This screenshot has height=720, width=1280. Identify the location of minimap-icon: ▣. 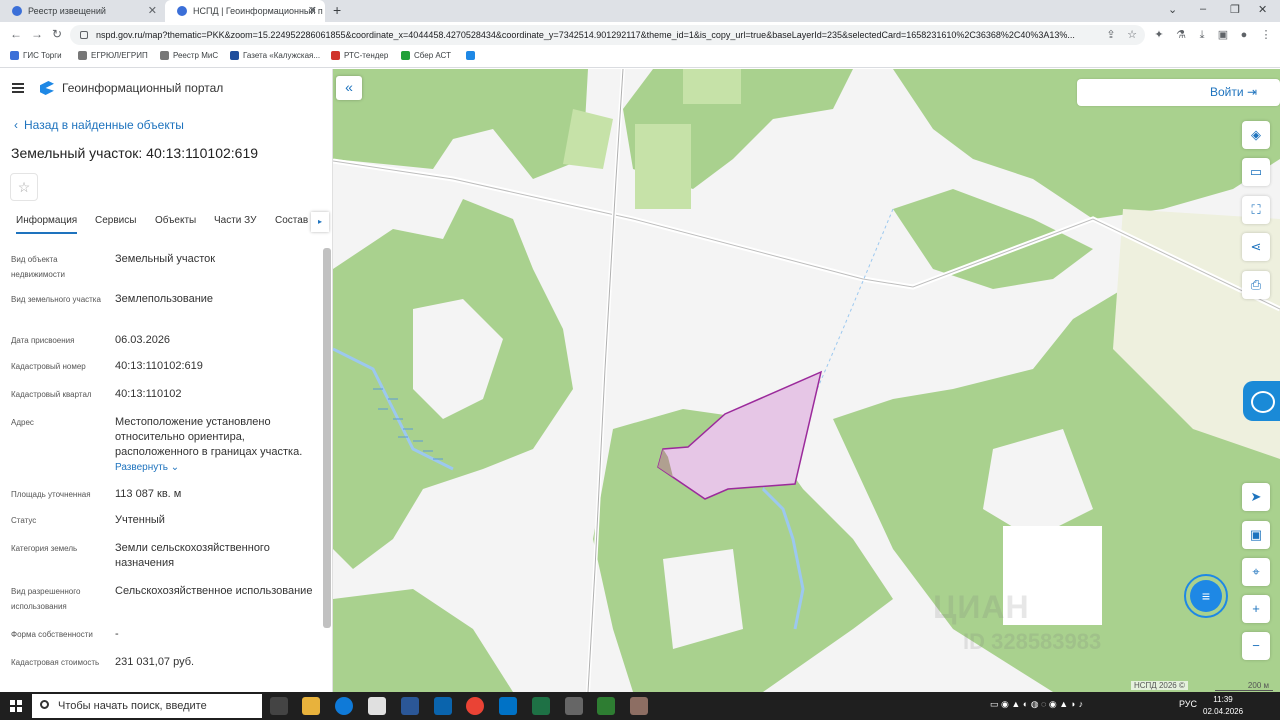
(1256, 535).